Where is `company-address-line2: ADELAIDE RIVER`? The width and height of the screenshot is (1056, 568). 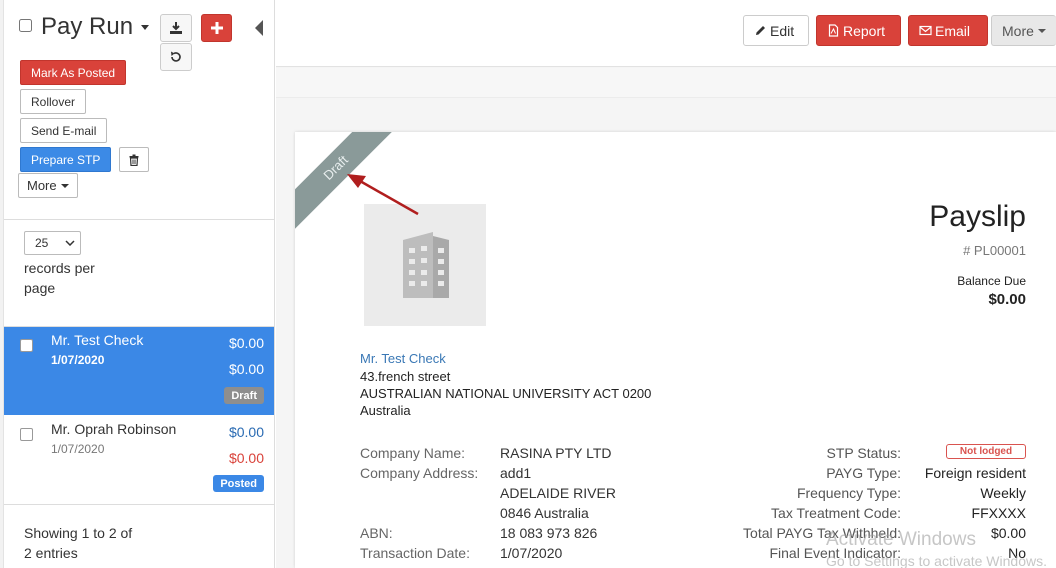
company-address-line2: ADELAIDE RIVER is located at coordinates (558, 493).